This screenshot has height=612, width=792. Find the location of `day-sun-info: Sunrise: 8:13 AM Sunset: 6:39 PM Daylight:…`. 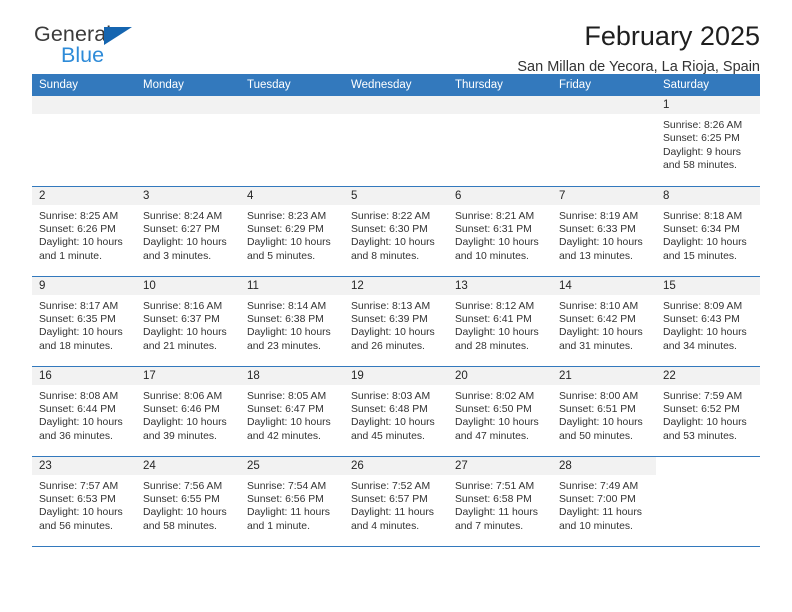

day-sun-info: Sunrise: 8:13 AM Sunset: 6:39 PM Daylight:… is located at coordinates (396, 324).